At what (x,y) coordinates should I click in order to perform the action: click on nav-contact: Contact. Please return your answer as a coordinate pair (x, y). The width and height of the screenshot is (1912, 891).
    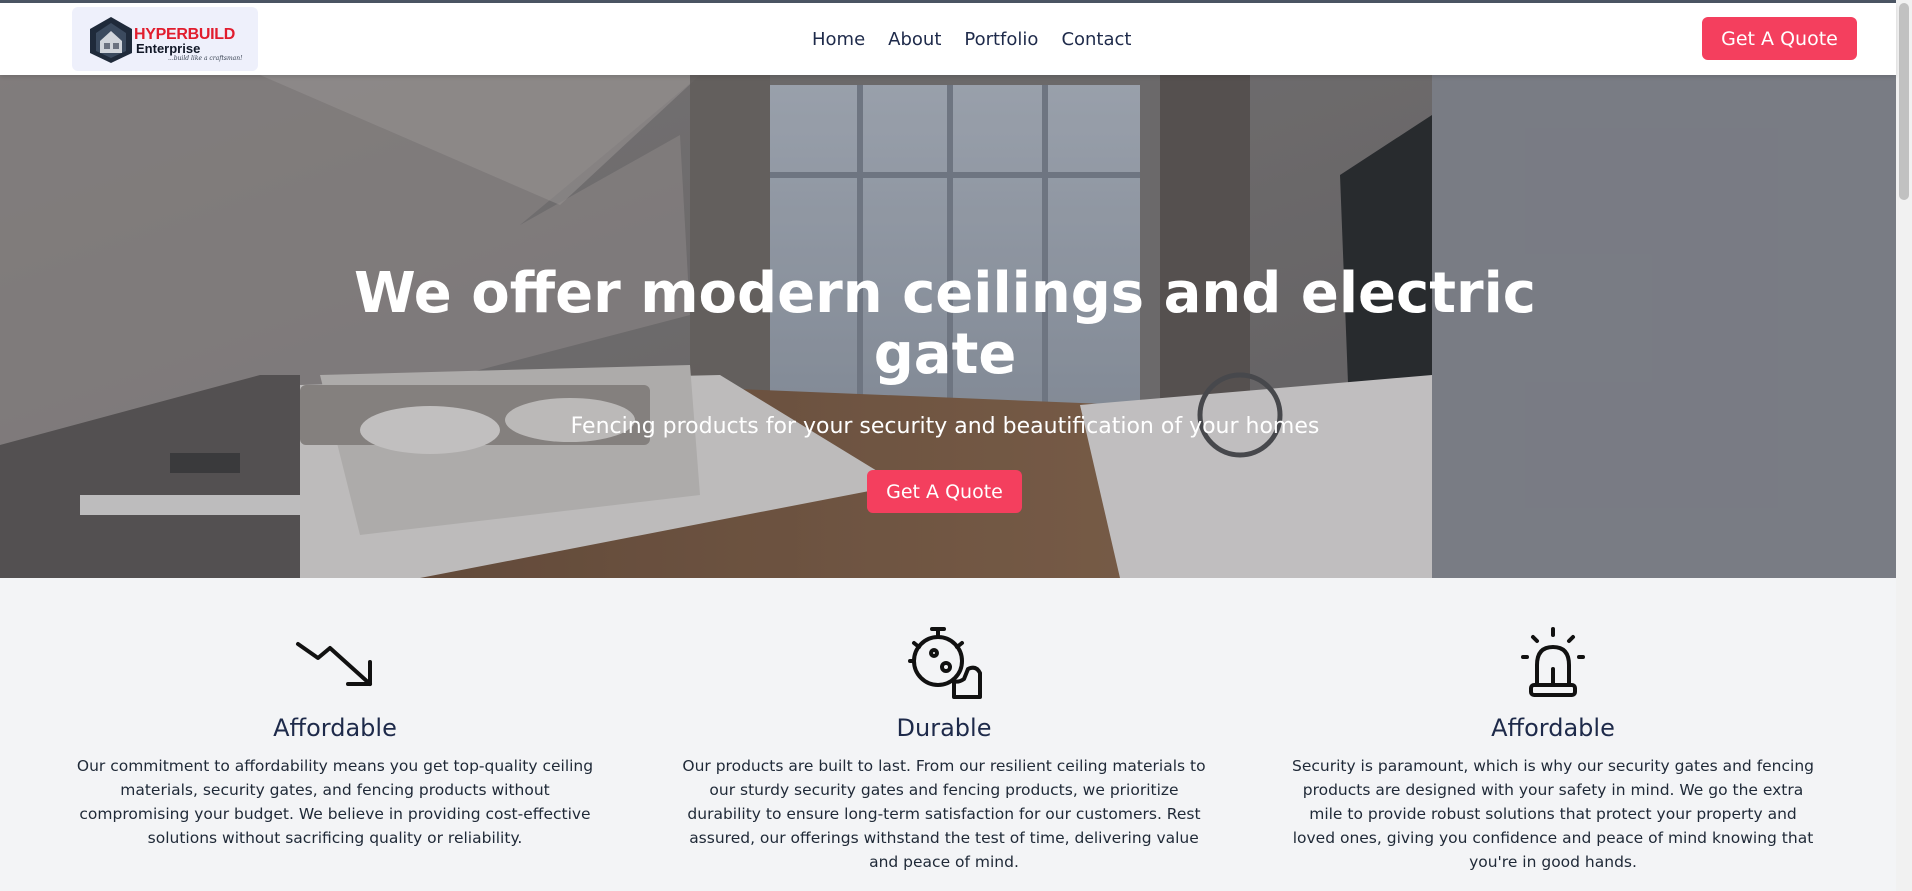
    Looking at the image, I should click on (1096, 39).